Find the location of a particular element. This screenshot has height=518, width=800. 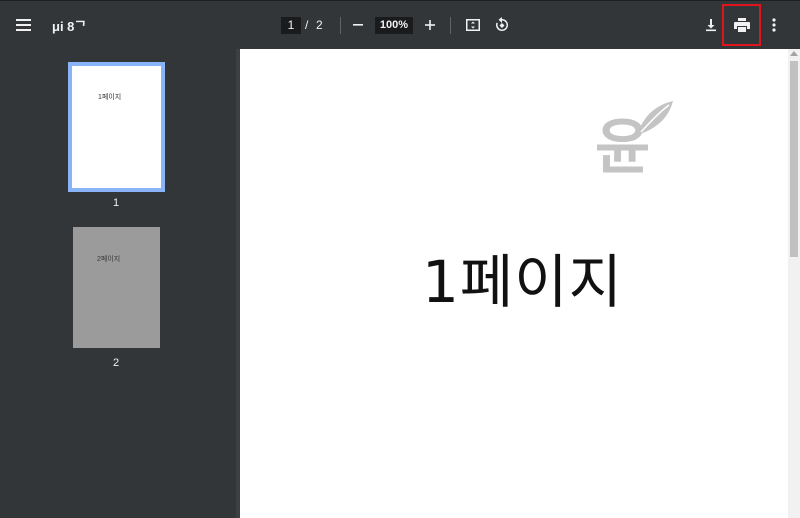

download-button is located at coordinates (711, 25).